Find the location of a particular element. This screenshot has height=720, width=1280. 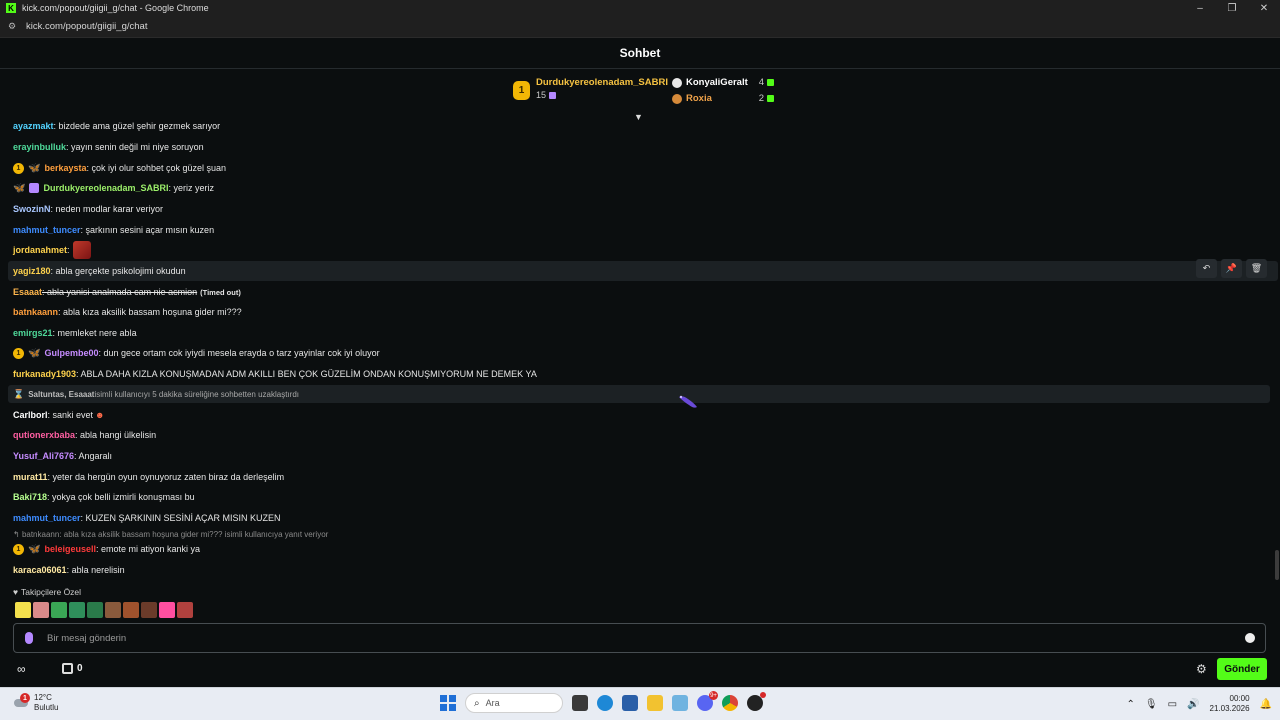

chat-scrollbar is located at coordinates (1277, 565).